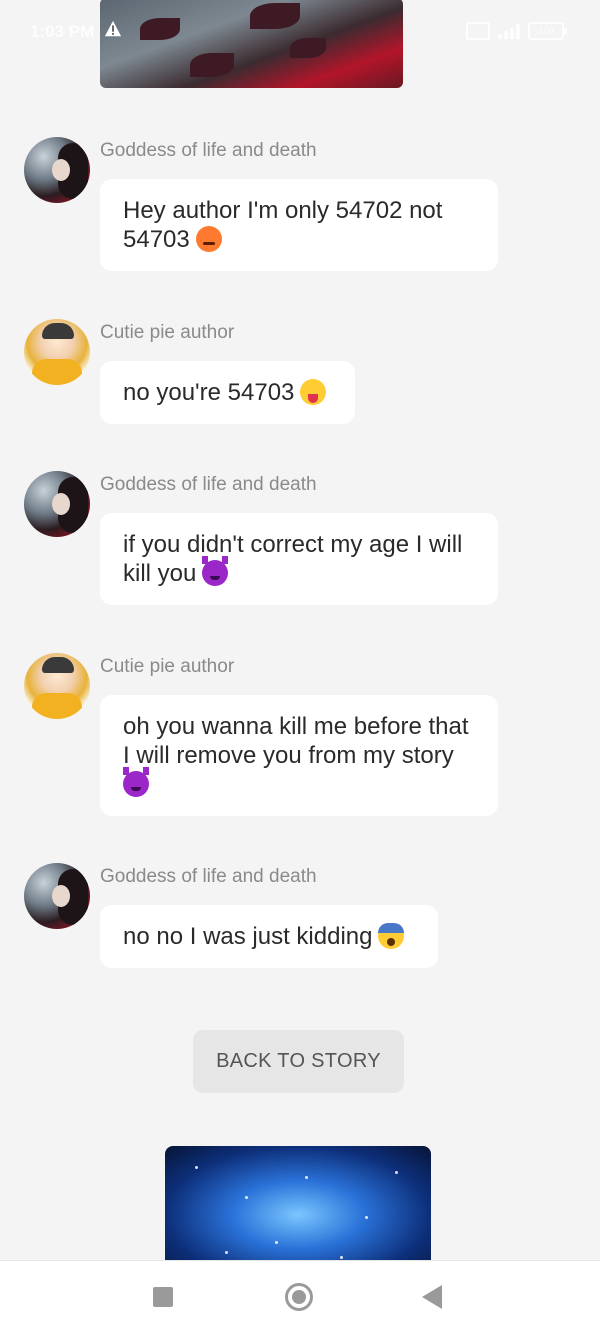 The width and height of the screenshot is (600, 1333). What do you see at coordinates (163, 1297) in the screenshot?
I see `square-icon` at bounding box center [163, 1297].